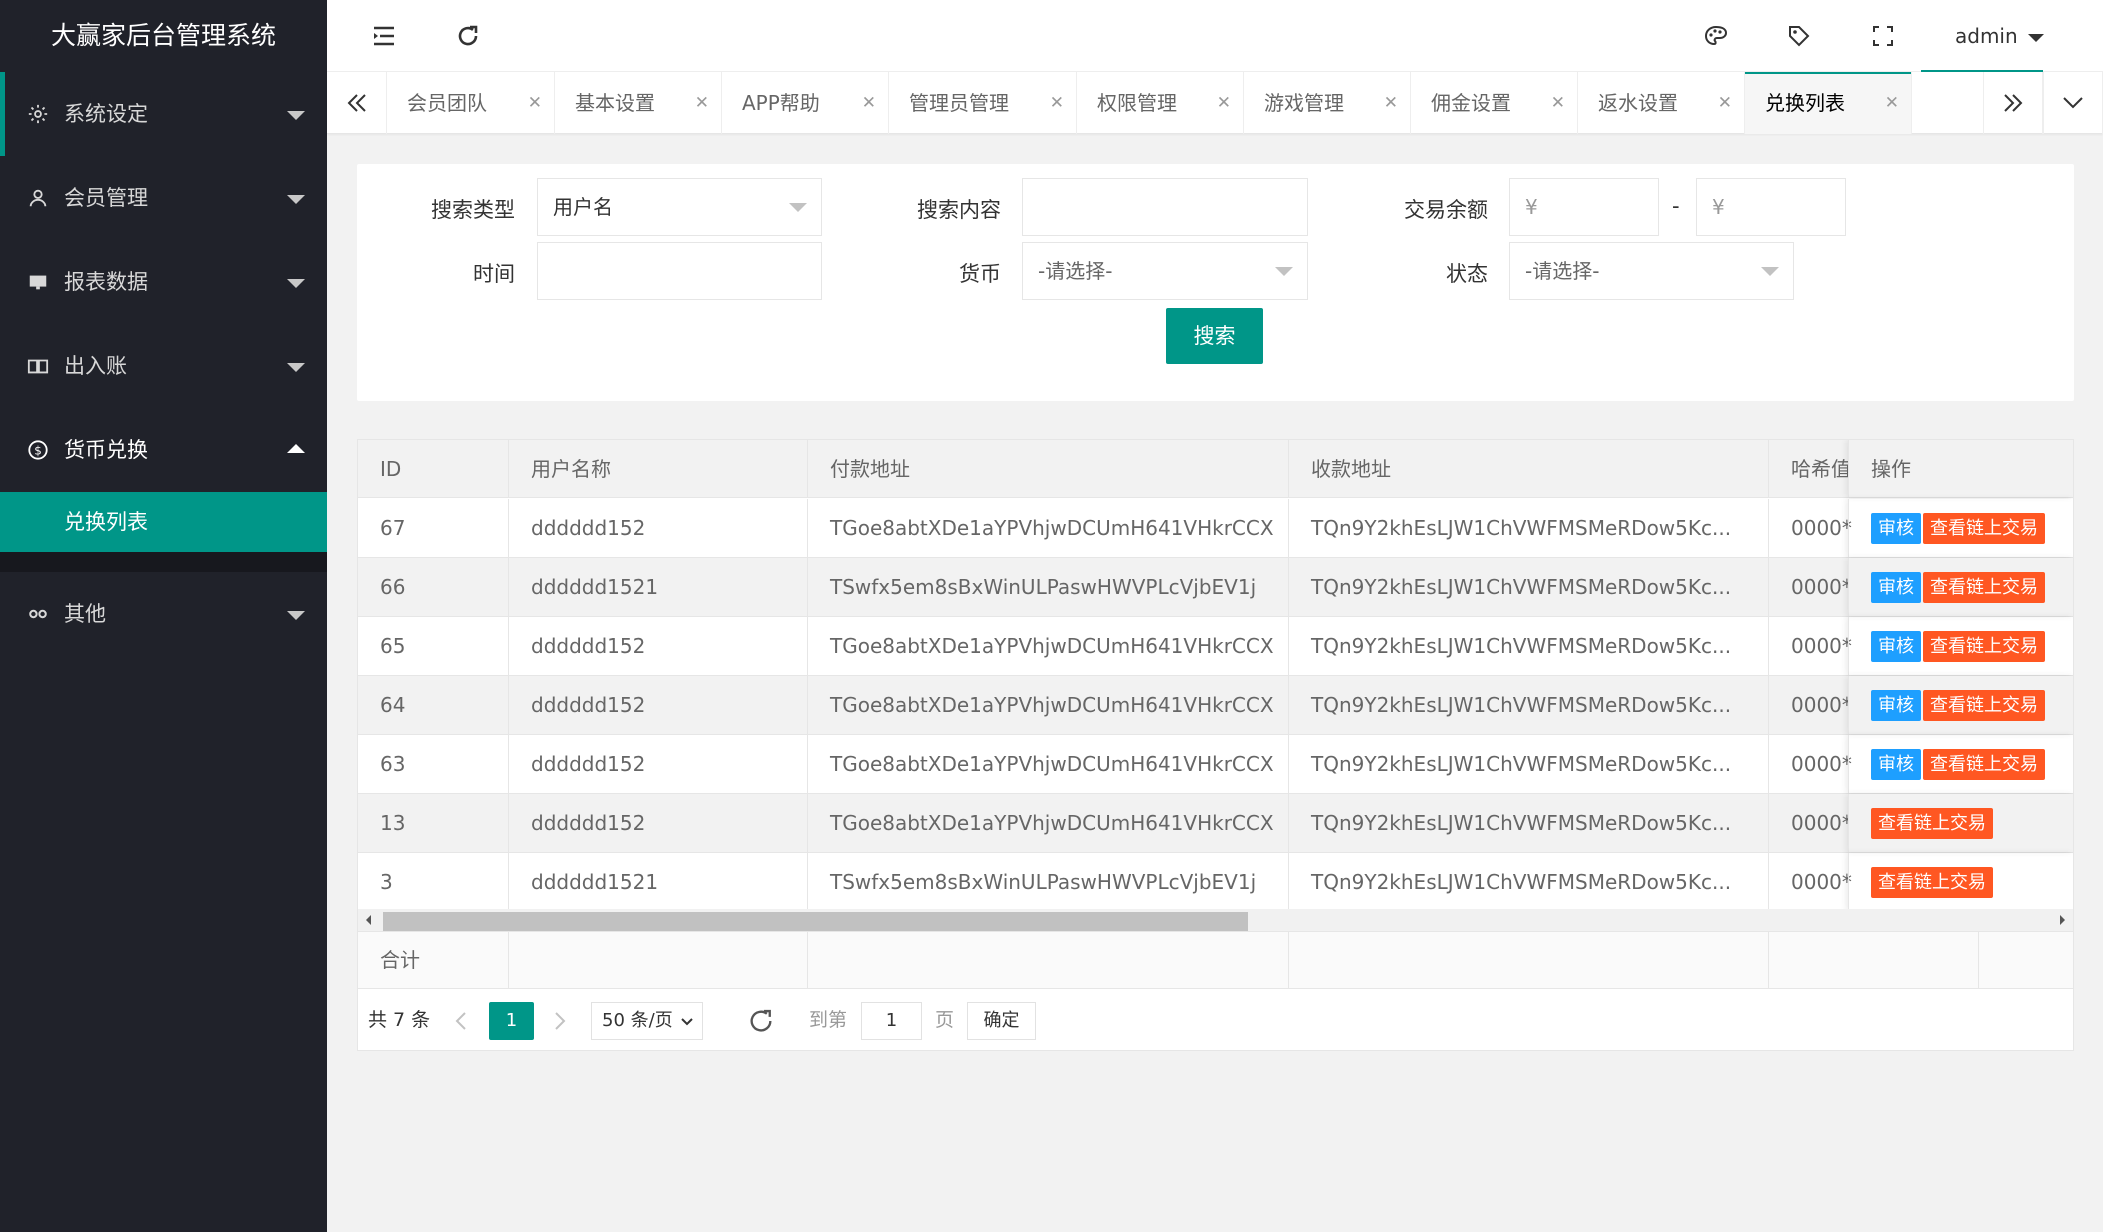 The width and height of the screenshot is (2103, 1232). Describe the element at coordinates (296, 448) in the screenshot. I see `chevron-up-icon` at that location.